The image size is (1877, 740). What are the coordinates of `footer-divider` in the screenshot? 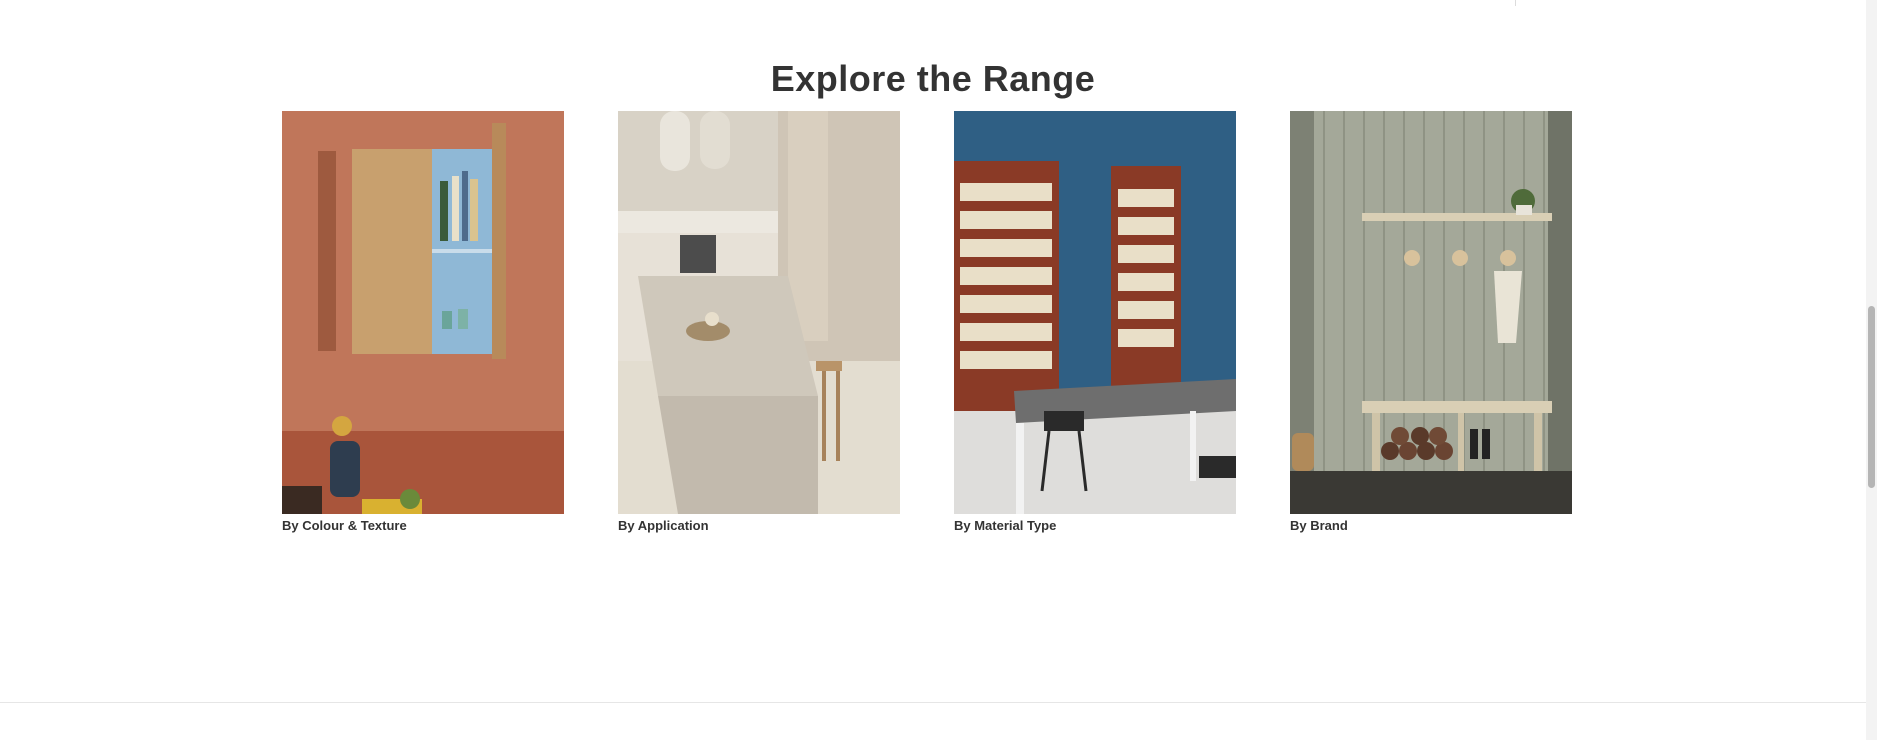 It's located at (933, 702).